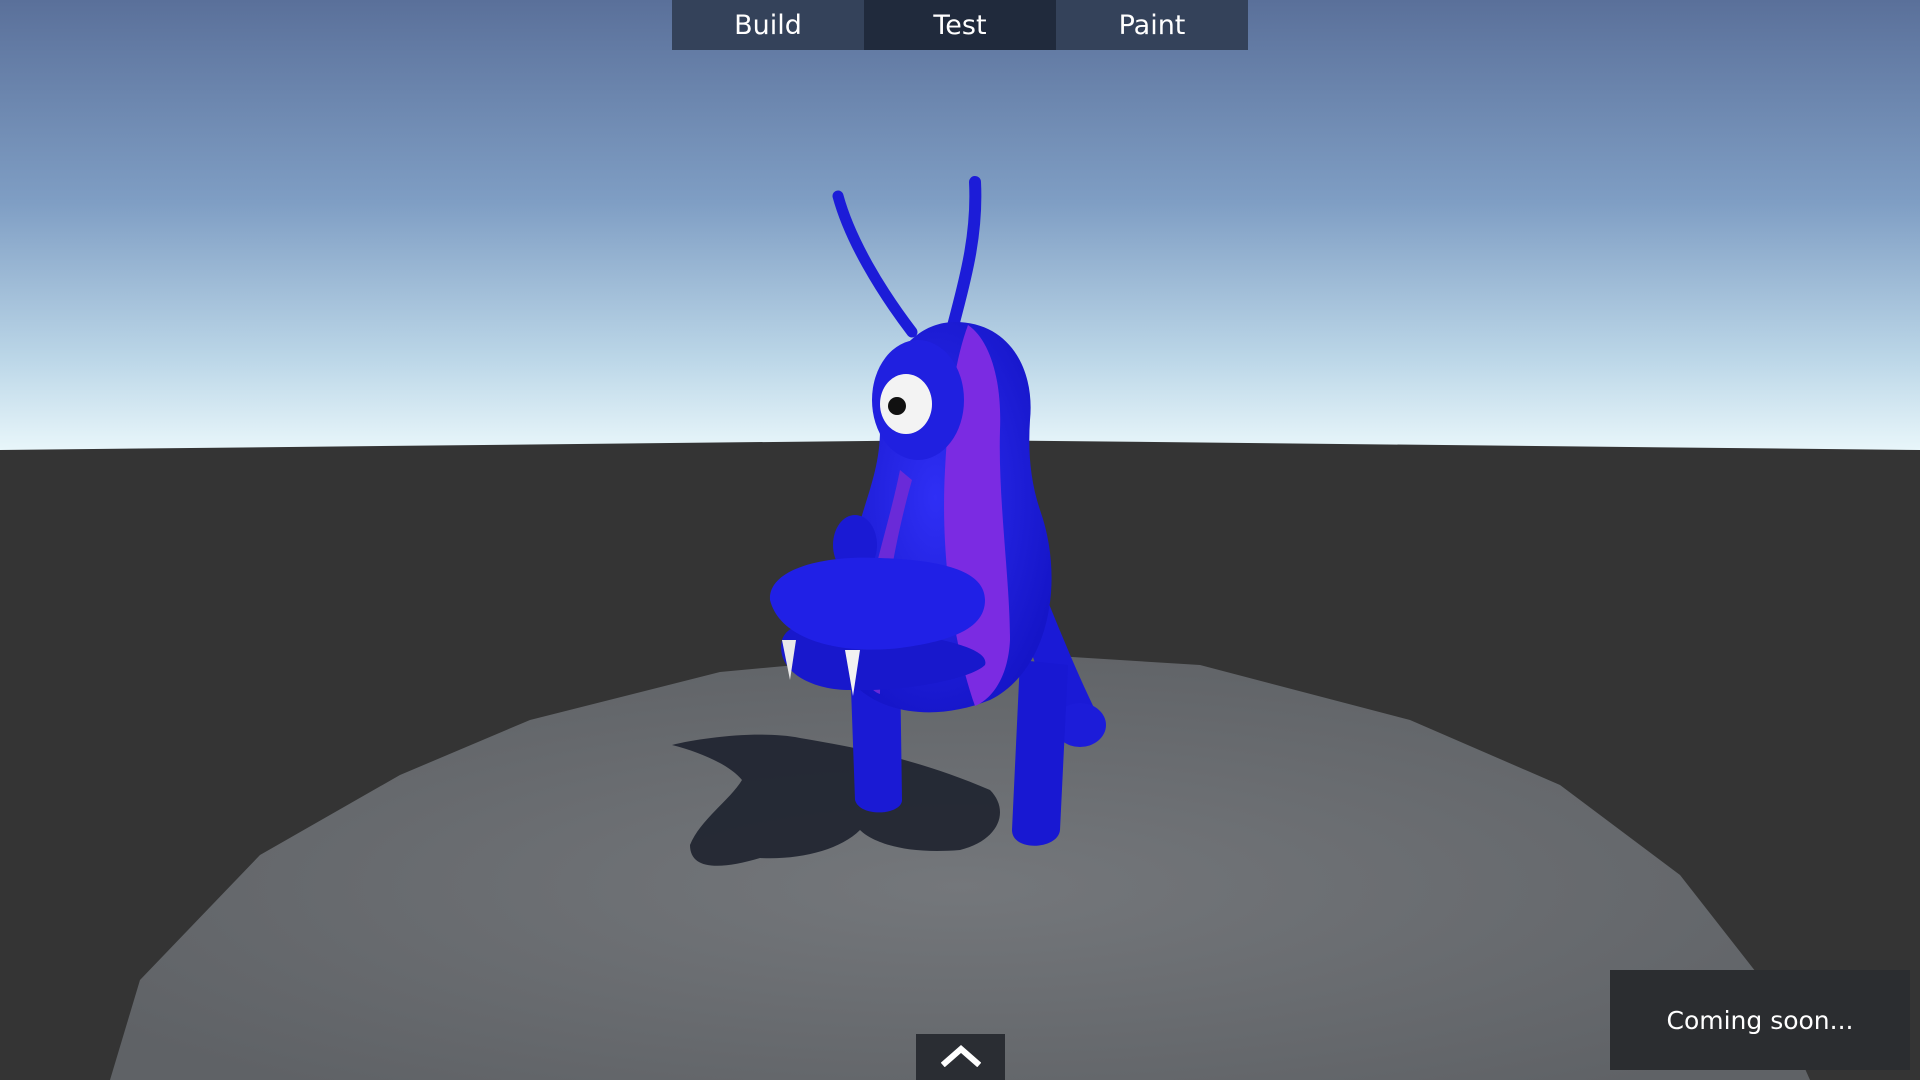  I want to click on tab-build: Build, so click(768, 25).